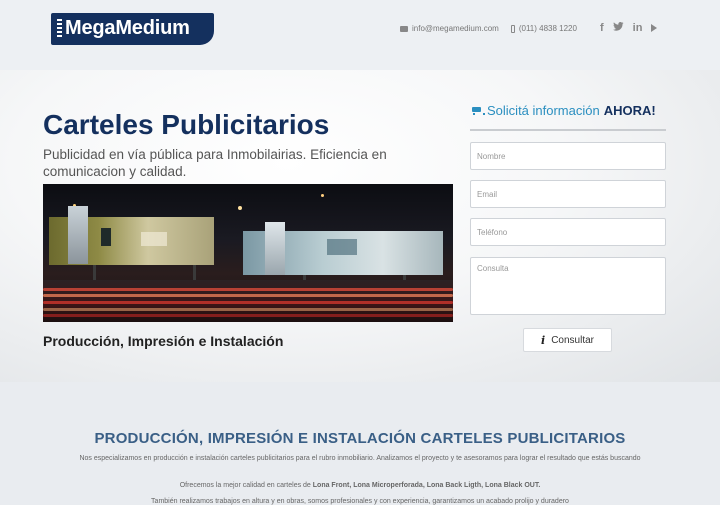 This screenshot has width=720, height=505. I want to click on logo: MegaMedium, so click(132, 29).